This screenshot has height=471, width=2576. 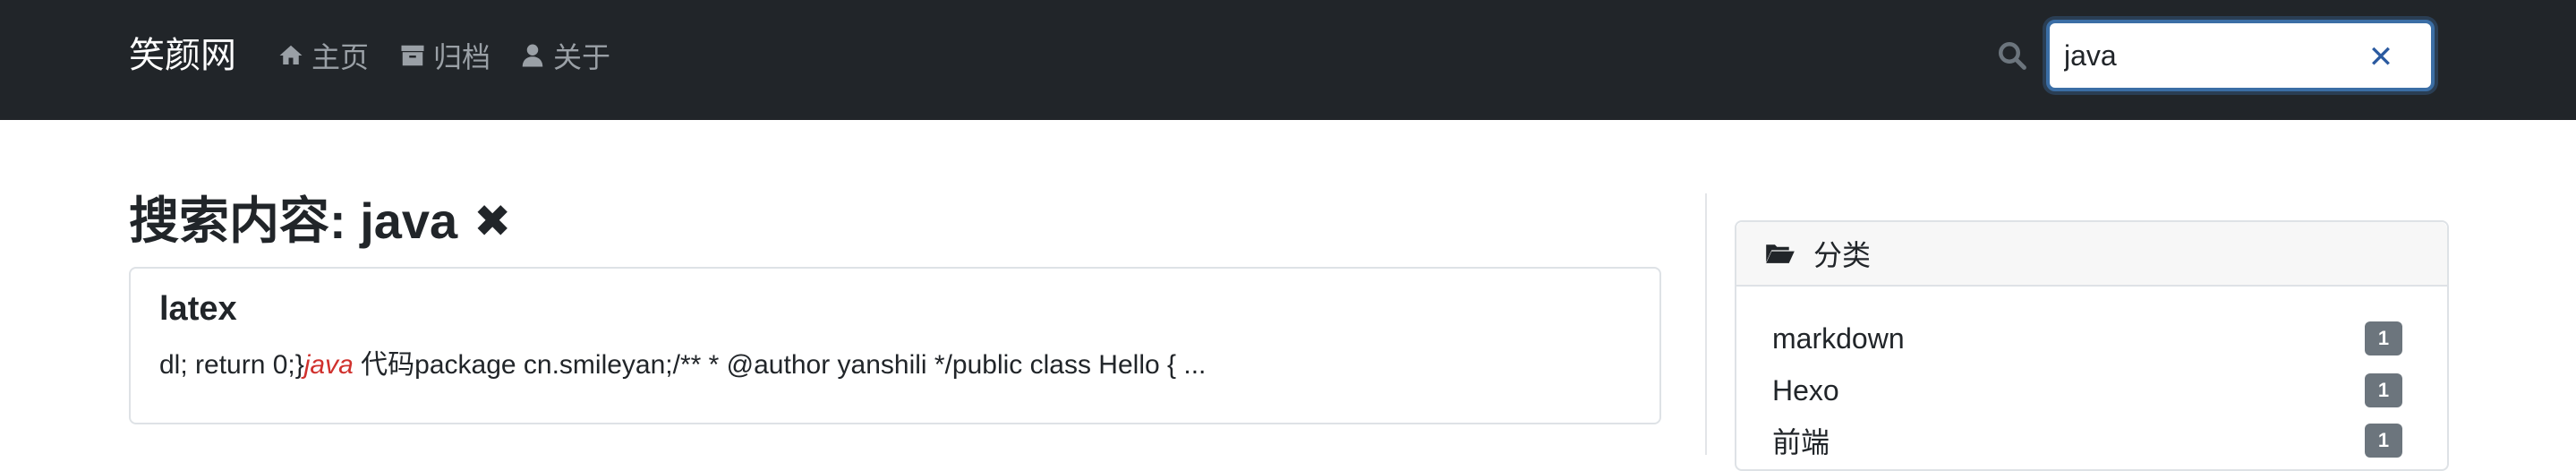 What do you see at coordinates (293, 221) in the screenshot?
I see `search-title-text: 搜索内容: java` at bounding box center [293, 221].